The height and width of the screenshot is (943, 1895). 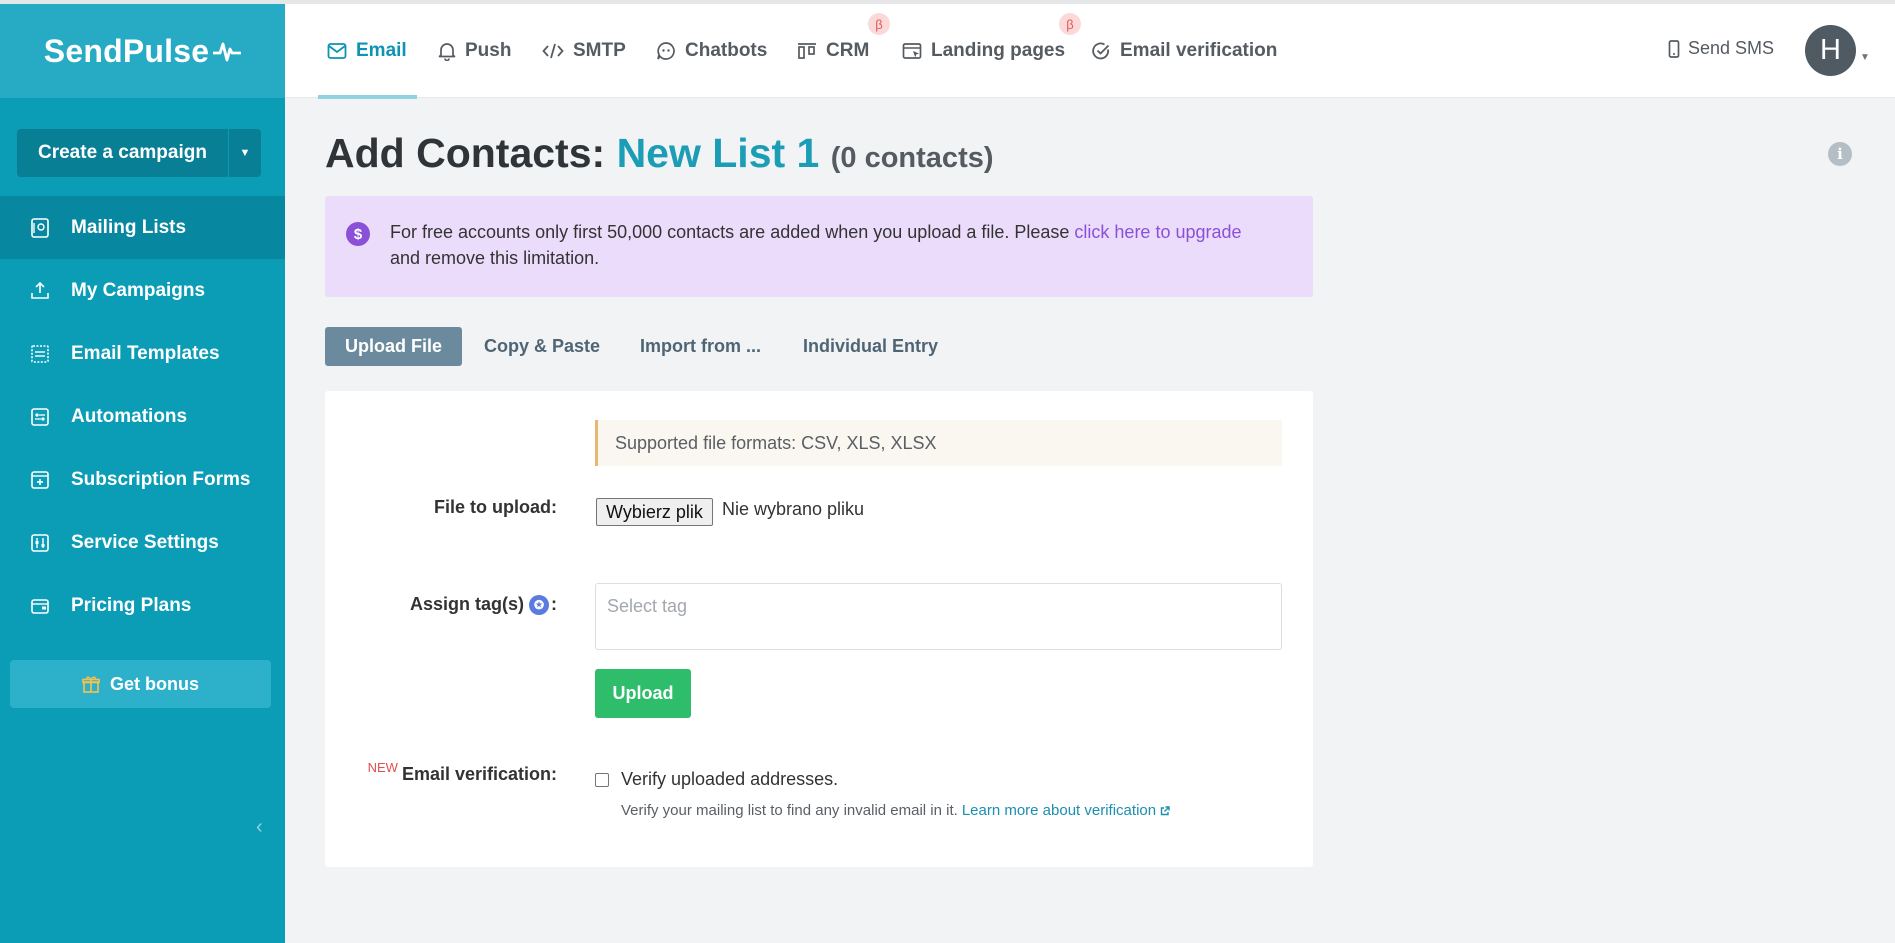 I want to click on tab-email-verification: Email verification, so click(x=1184, y=51).